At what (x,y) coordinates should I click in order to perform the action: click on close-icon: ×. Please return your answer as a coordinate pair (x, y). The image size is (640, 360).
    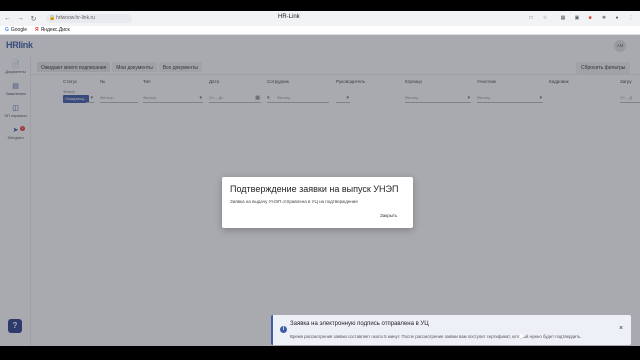
    Looking at the image, I should click on (621, 328).